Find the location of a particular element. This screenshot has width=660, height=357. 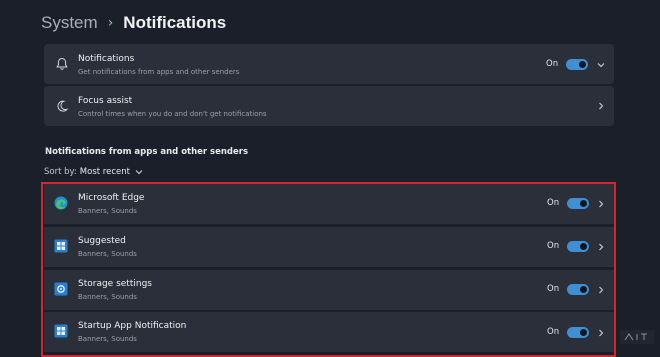

chevron-right-icon is located at coordinates (601, 106).